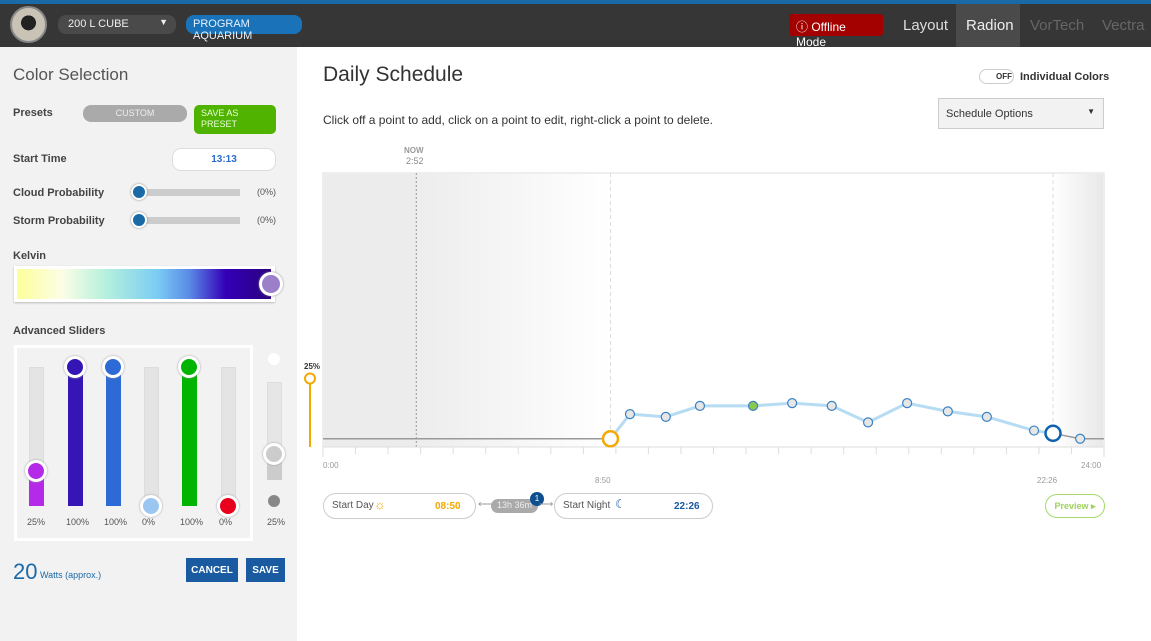  Describe the element at coordinates (687, 506) in the screenshot. I see `start-night-time: 22:26` at that location.